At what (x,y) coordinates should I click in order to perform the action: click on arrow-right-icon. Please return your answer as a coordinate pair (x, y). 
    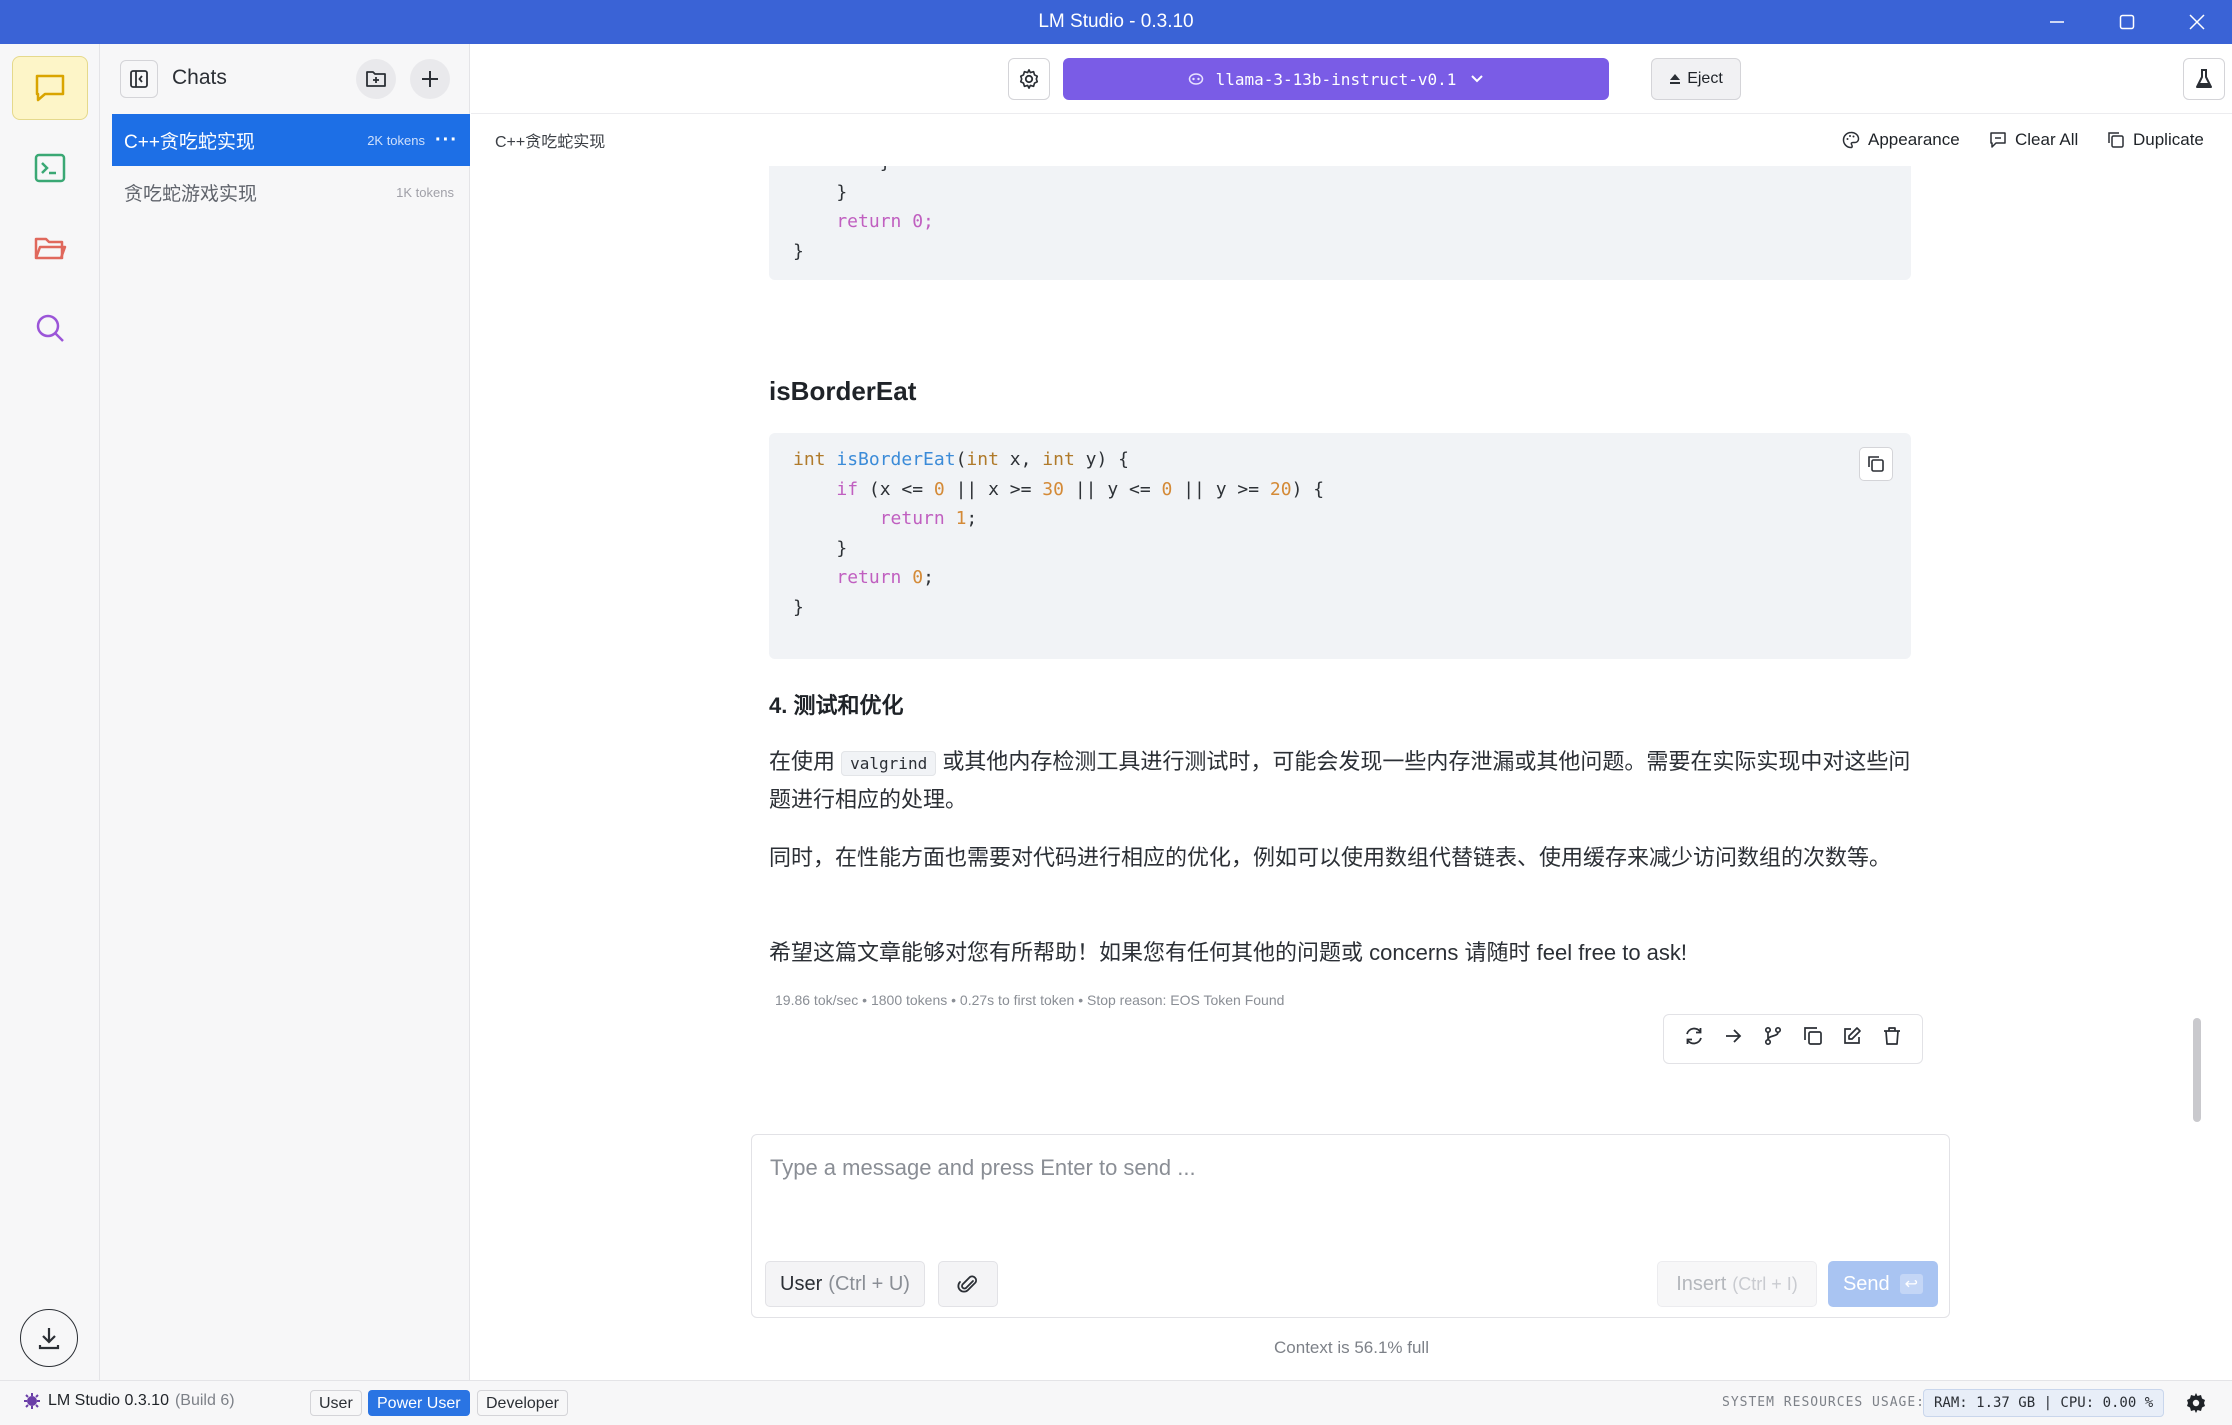
    Looking at the image, I should click on (1734, 1036).